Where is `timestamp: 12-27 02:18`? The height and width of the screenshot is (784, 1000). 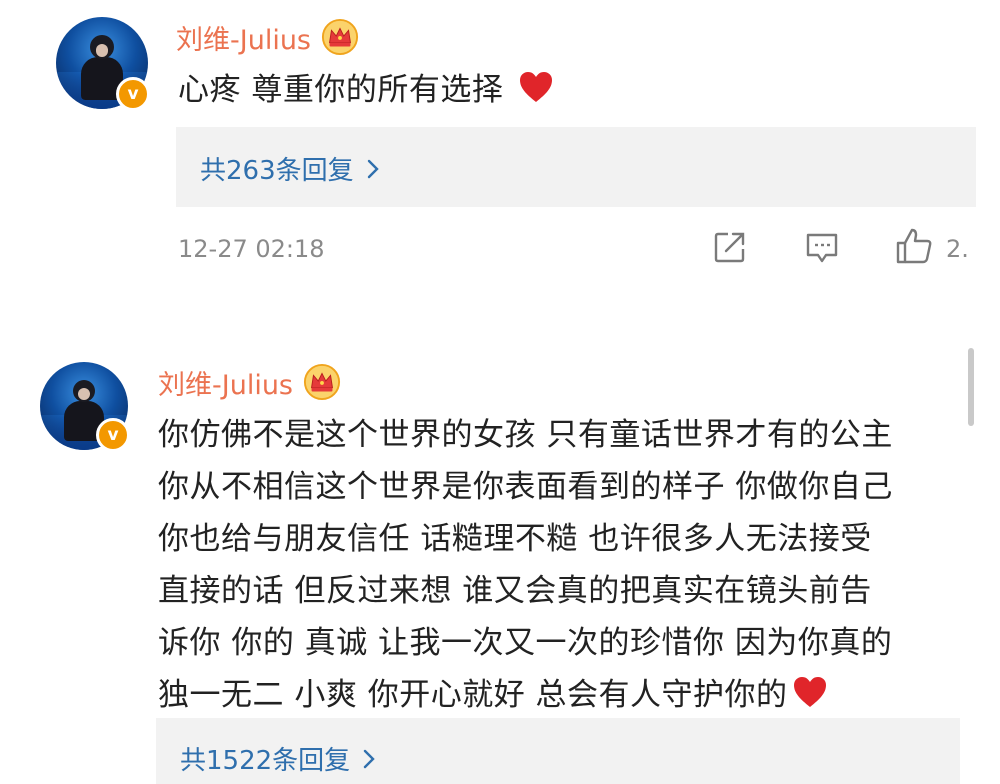
timestamp: 12-27 02:18 is located at coordinates (251, 249).